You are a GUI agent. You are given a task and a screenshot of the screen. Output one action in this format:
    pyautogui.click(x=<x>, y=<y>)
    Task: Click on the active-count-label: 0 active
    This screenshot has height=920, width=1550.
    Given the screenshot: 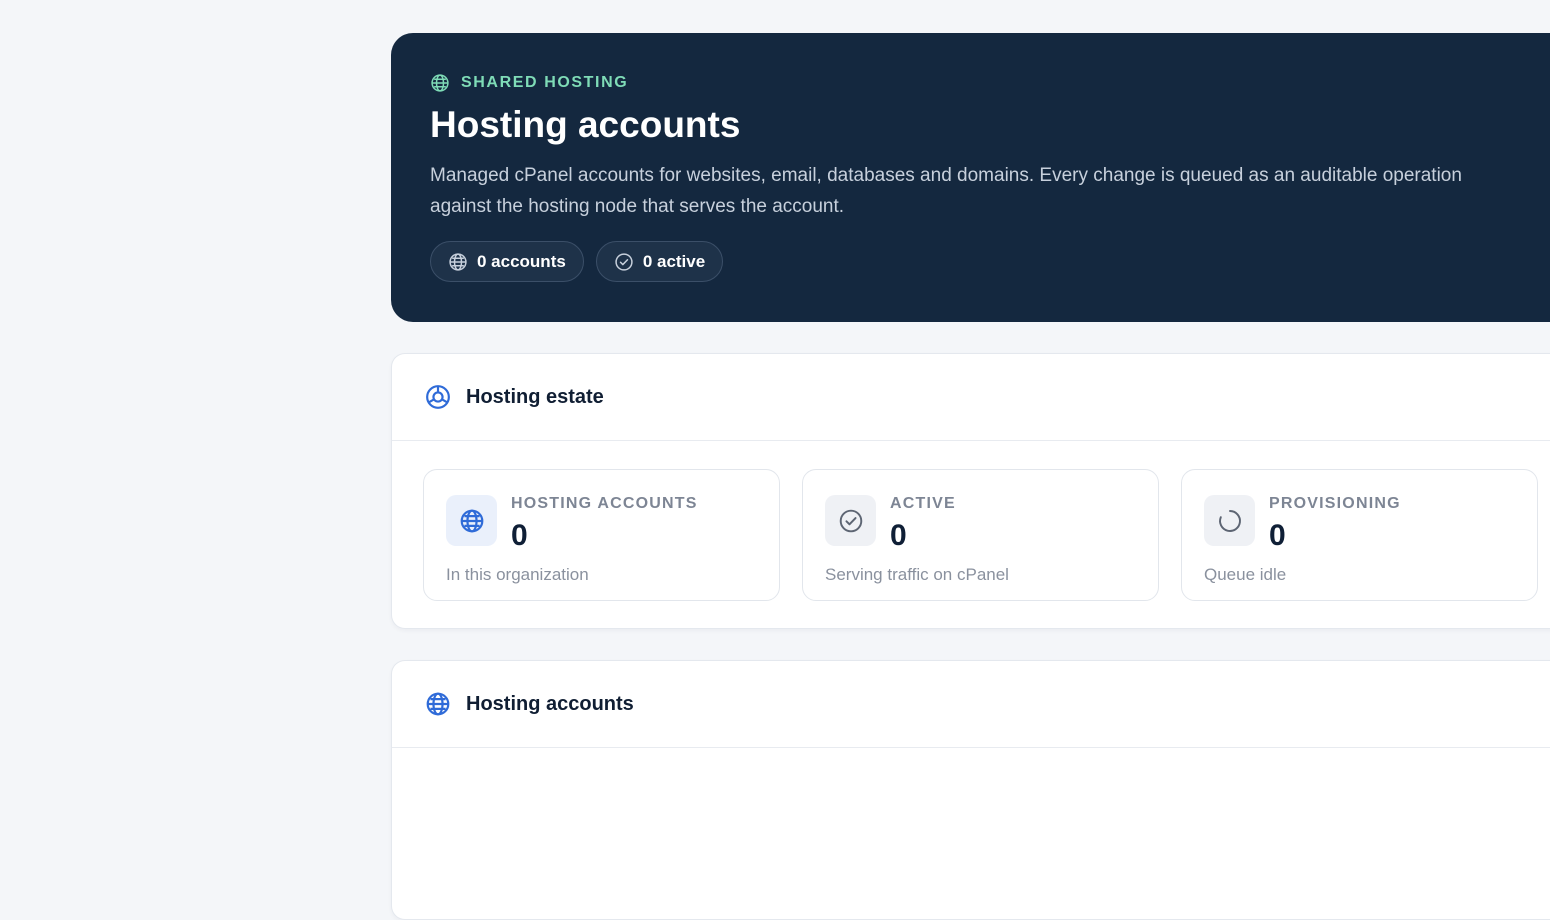 What is the action you would take?
    pyautogui.click(x=674, y=261)
    